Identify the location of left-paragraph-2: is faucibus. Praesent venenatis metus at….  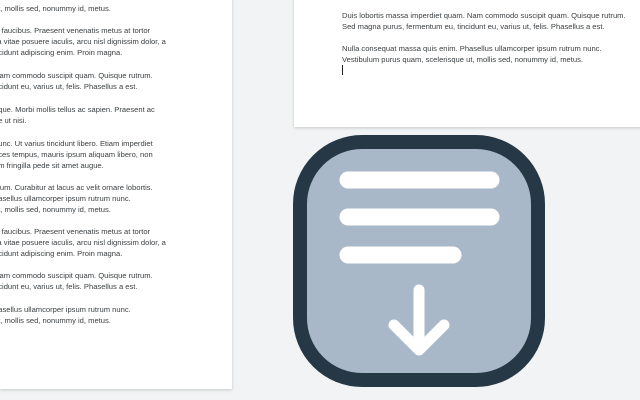
(116, 42).